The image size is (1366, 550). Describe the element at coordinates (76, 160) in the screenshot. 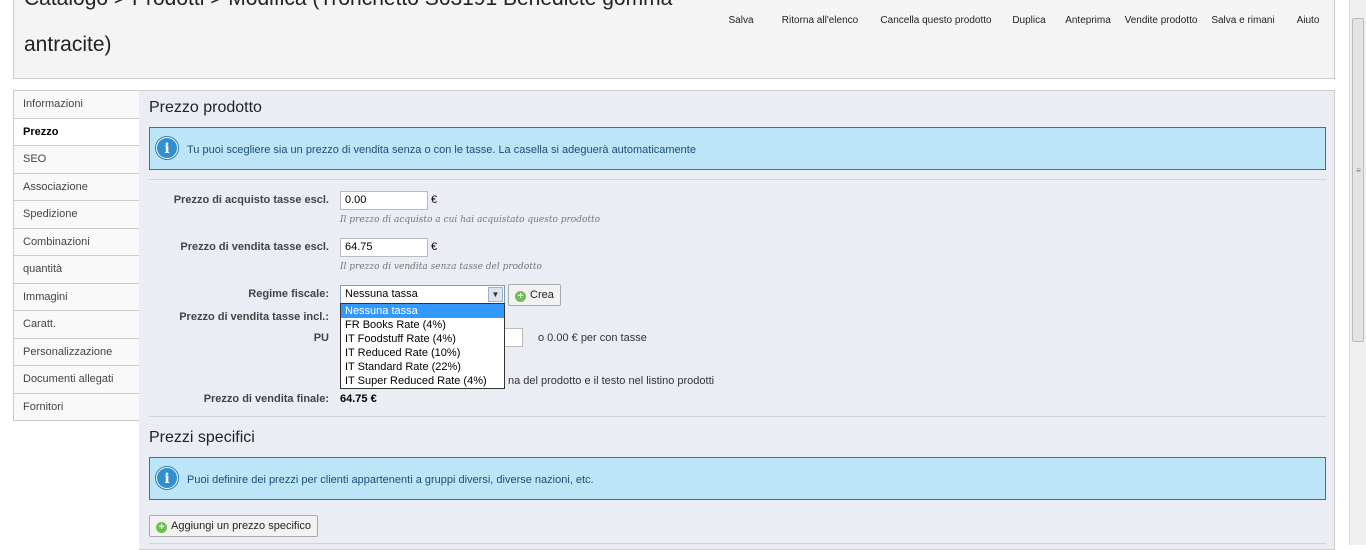

I see `tab-seo: SEO` at that location.